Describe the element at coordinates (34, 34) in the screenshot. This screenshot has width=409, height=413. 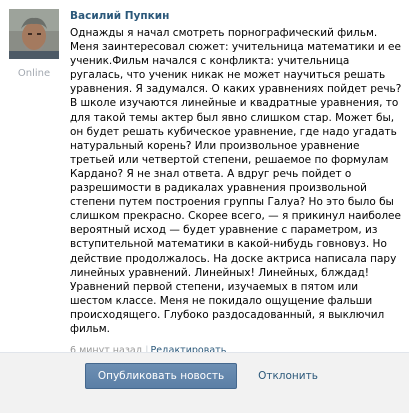
I see `avatar` at that location.